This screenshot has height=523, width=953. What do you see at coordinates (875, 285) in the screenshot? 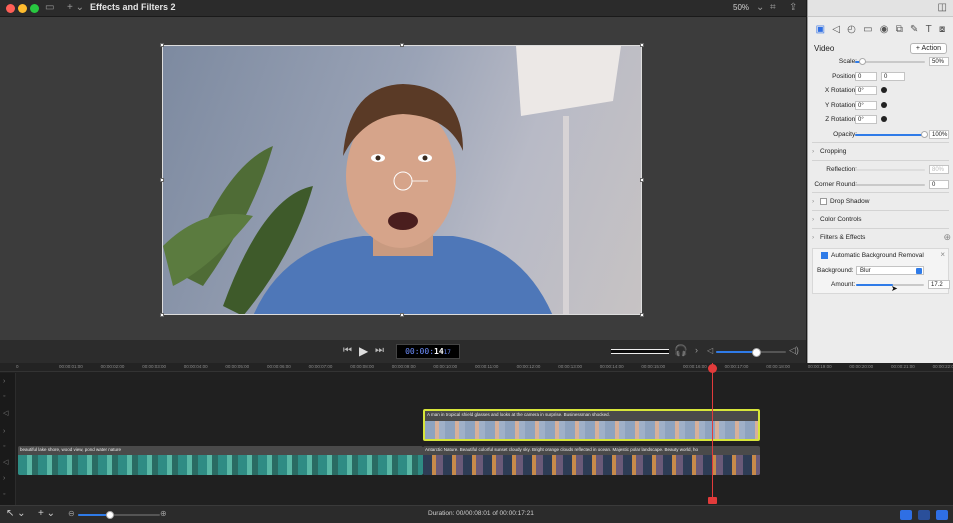
I see `amount-fill` at bounding box center [875, 285].